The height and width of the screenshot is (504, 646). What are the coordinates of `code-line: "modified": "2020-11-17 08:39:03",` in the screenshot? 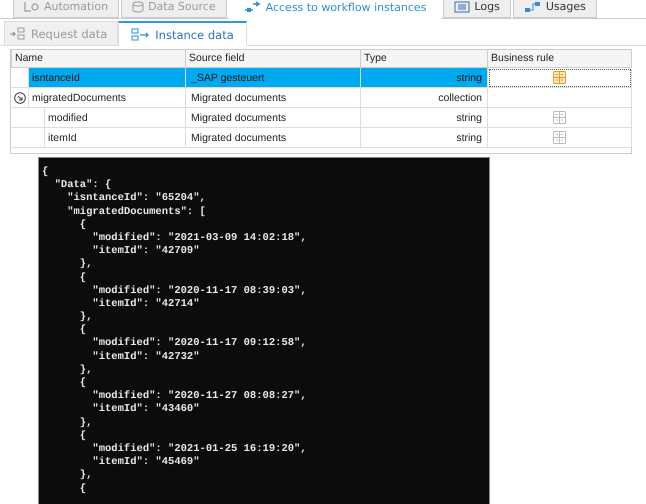 It's located at (199, 291).